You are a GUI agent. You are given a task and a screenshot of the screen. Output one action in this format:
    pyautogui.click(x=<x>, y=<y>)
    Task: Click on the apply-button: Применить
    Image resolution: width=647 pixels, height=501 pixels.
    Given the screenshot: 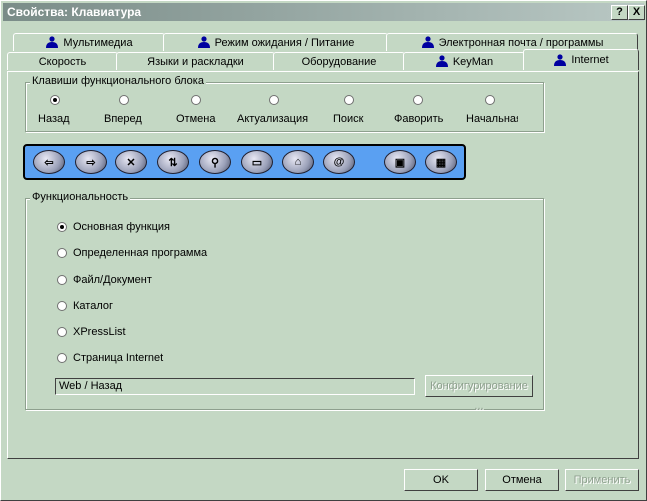 What is the action you would take?
    pyautogui.click(x=602, y=480)
    